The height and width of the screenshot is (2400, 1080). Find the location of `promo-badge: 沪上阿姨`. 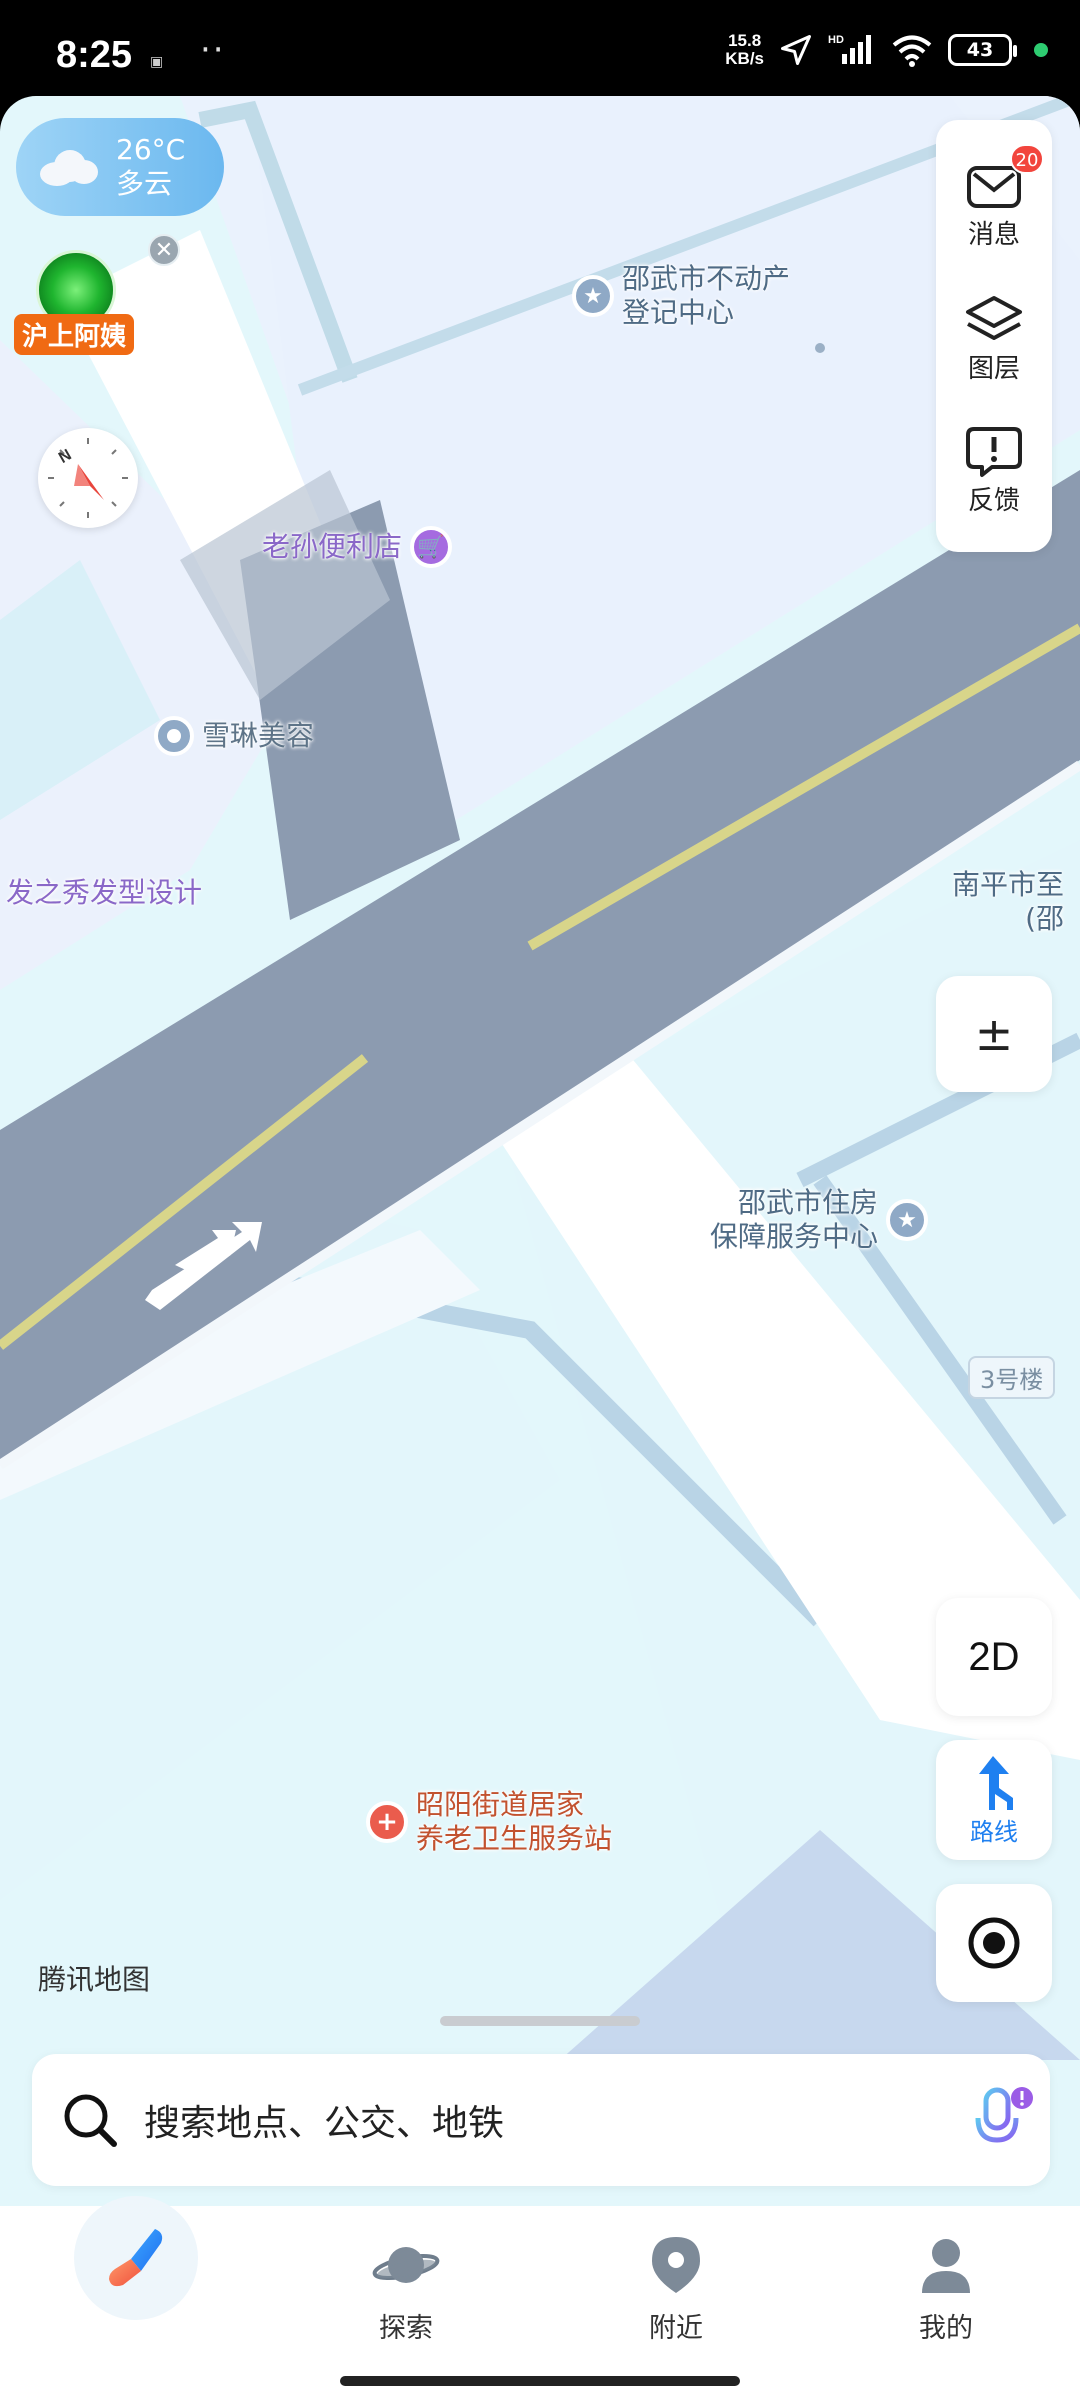

promo-badge: 沪上阿姨 is located at coordinates (79, 305).